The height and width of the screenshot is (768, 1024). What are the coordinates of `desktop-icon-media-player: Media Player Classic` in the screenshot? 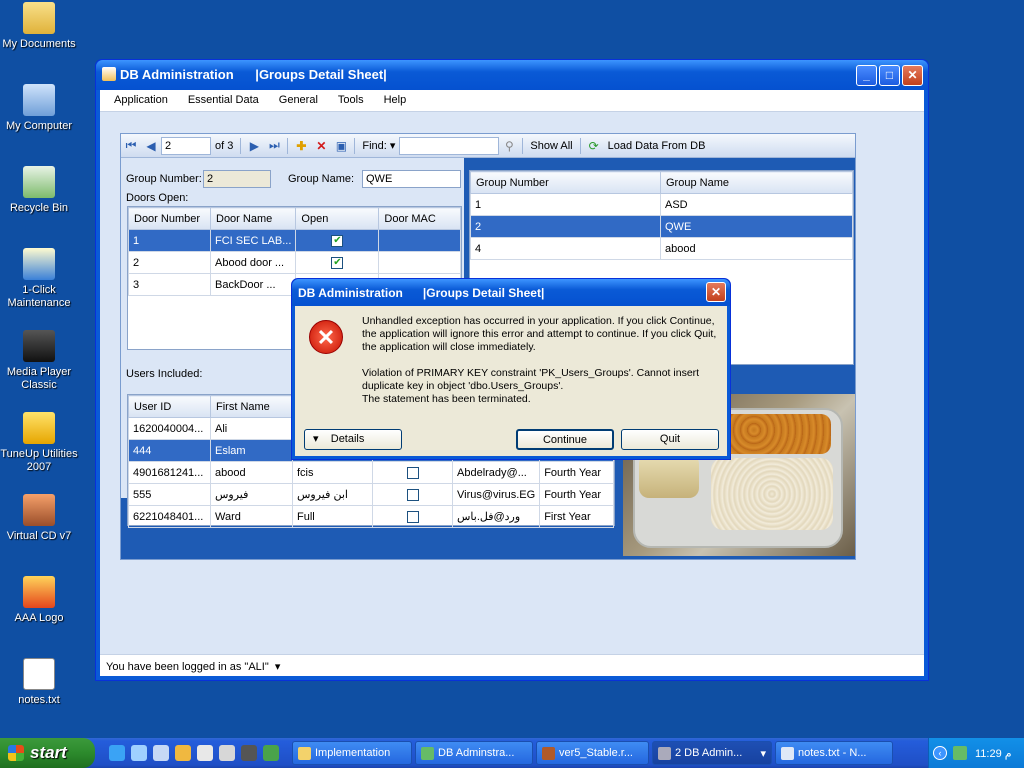 It's located at (39, 361).